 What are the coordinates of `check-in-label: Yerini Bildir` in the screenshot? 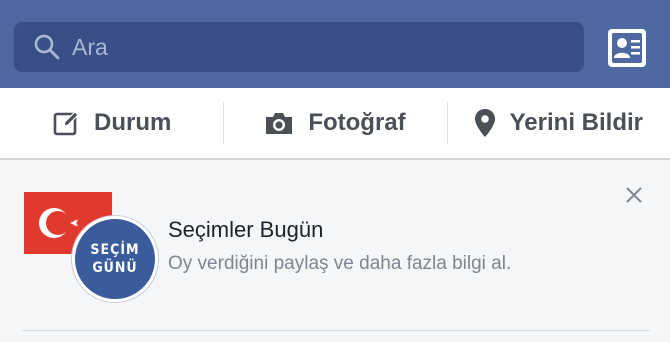 It's located at (576, 122).